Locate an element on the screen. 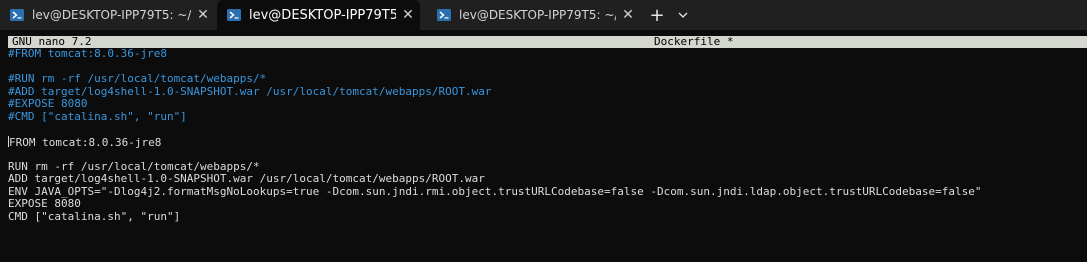  code-line-cursor: FROM tomcat:8.0.36-jre8 is located at coordinates (495, 142).